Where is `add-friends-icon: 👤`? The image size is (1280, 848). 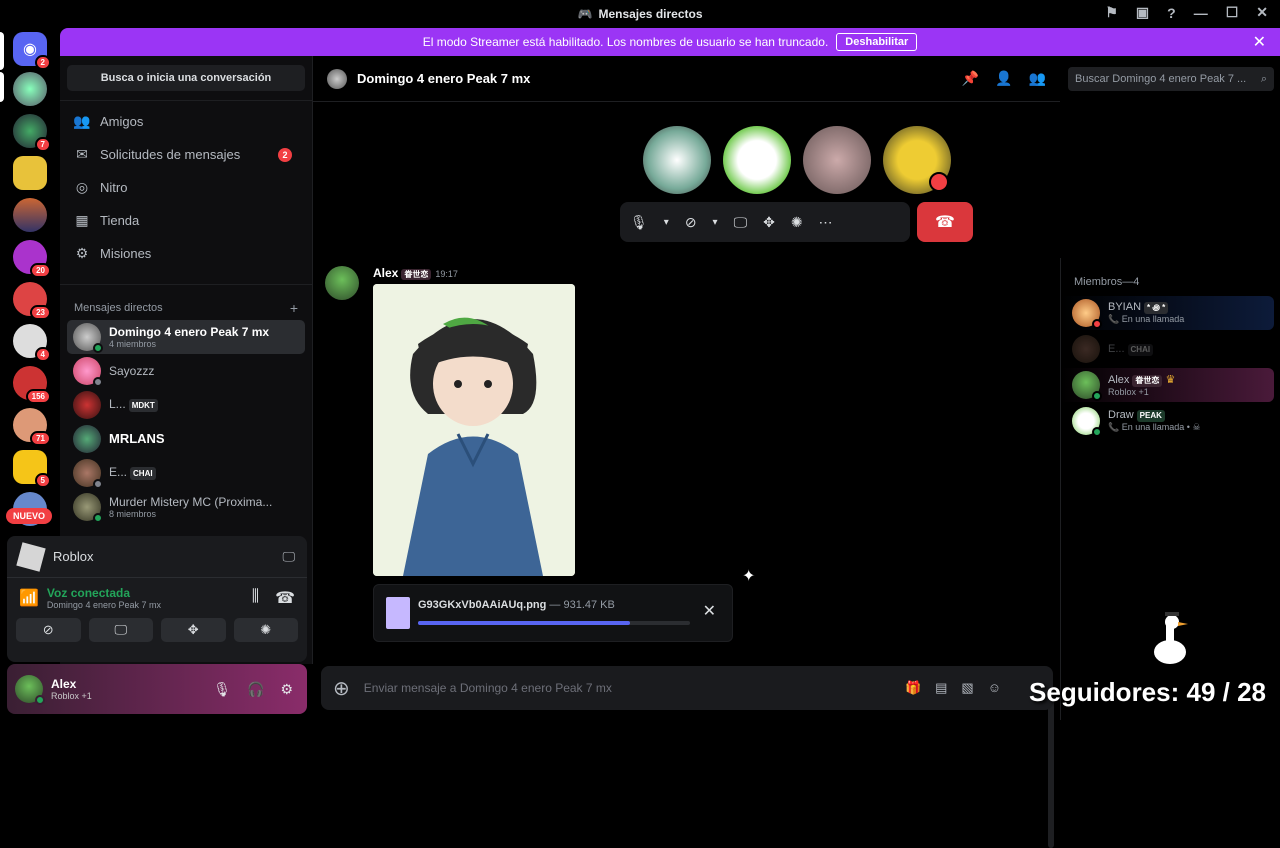
add-friends-icon: 👤 is located at coordinates (1003, 78).